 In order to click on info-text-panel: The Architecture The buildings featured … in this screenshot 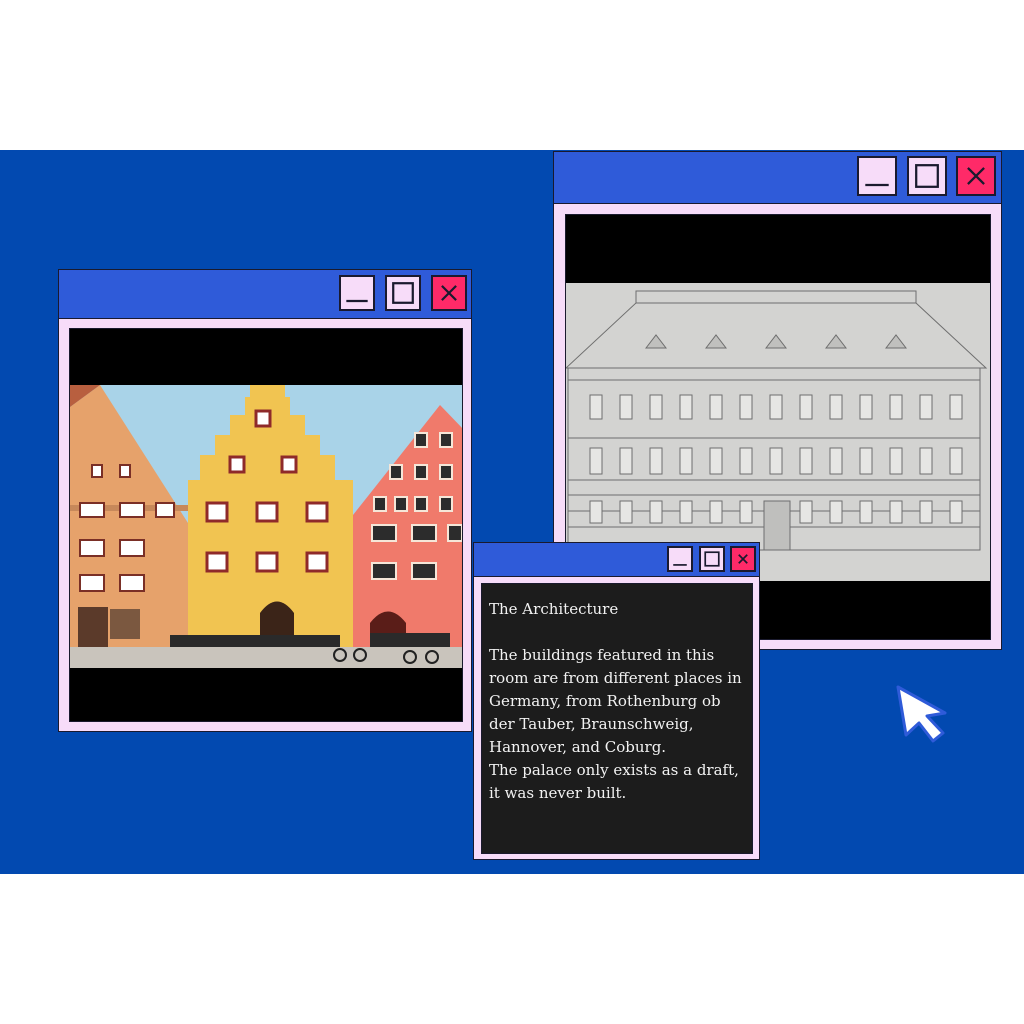, I will do `click(617, 718)`.